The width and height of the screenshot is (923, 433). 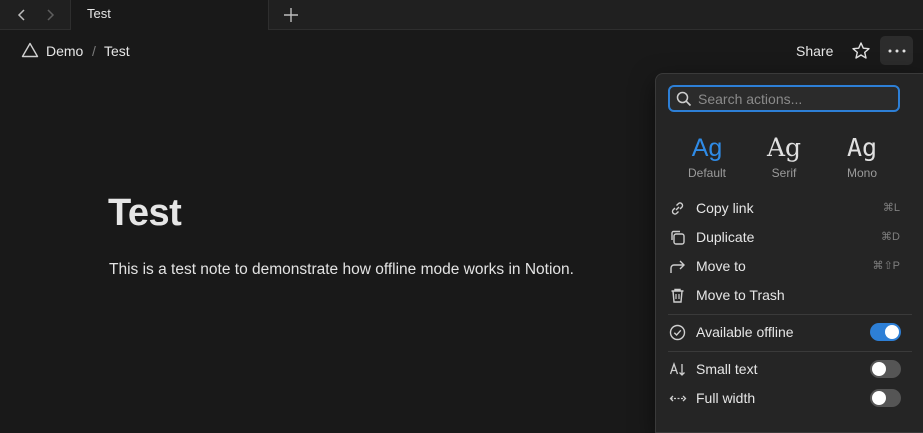 What do you see at coordinates (30, 50) in the screenshot?
I see `workspace-triangle-icon` at bounding box center [30, 50].